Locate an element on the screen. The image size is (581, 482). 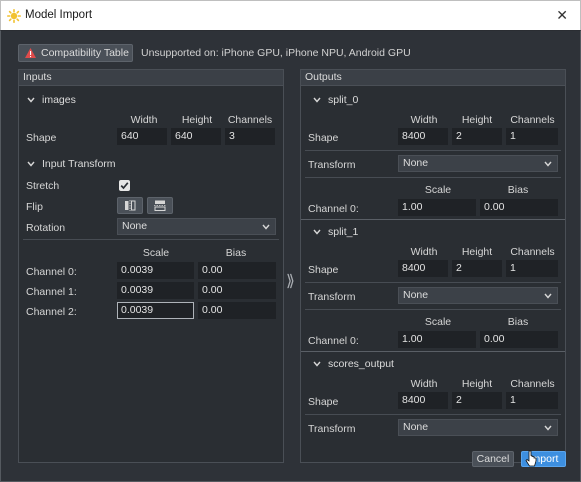
channel-0-scale-field: 0.0039 is located at coordinates (155, 270).